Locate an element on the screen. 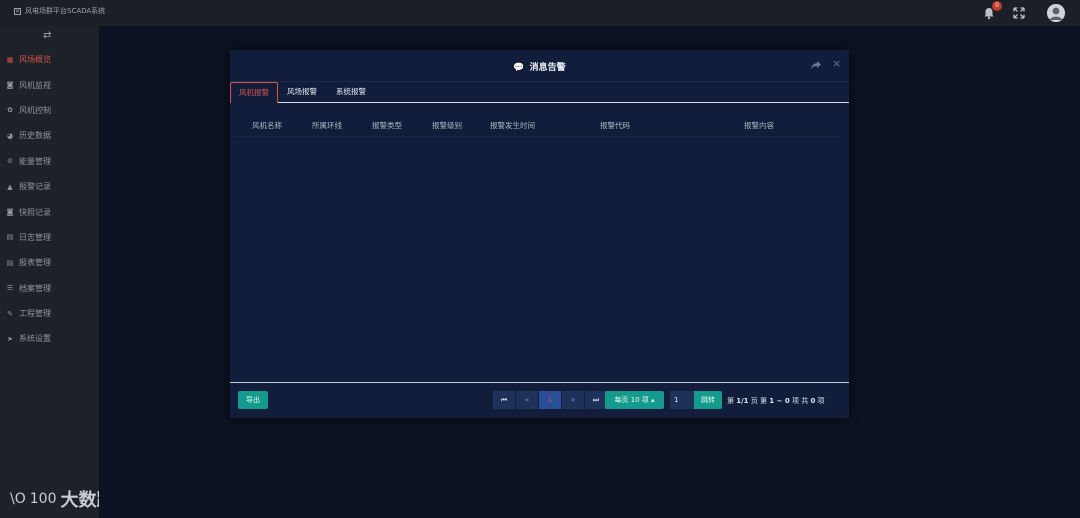 The height and width of the screenshot is (518, 1080). brand-logo-number: 100 is located at coordinates (43, 499).